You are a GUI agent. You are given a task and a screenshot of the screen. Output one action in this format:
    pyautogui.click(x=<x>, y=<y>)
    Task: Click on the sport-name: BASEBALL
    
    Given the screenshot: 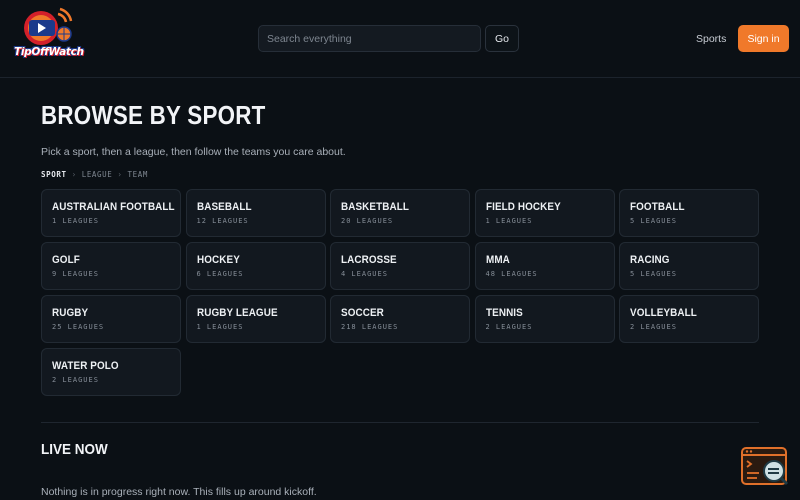 What is the action you would take?
    pyautogui.click(x=224, y=207)
    